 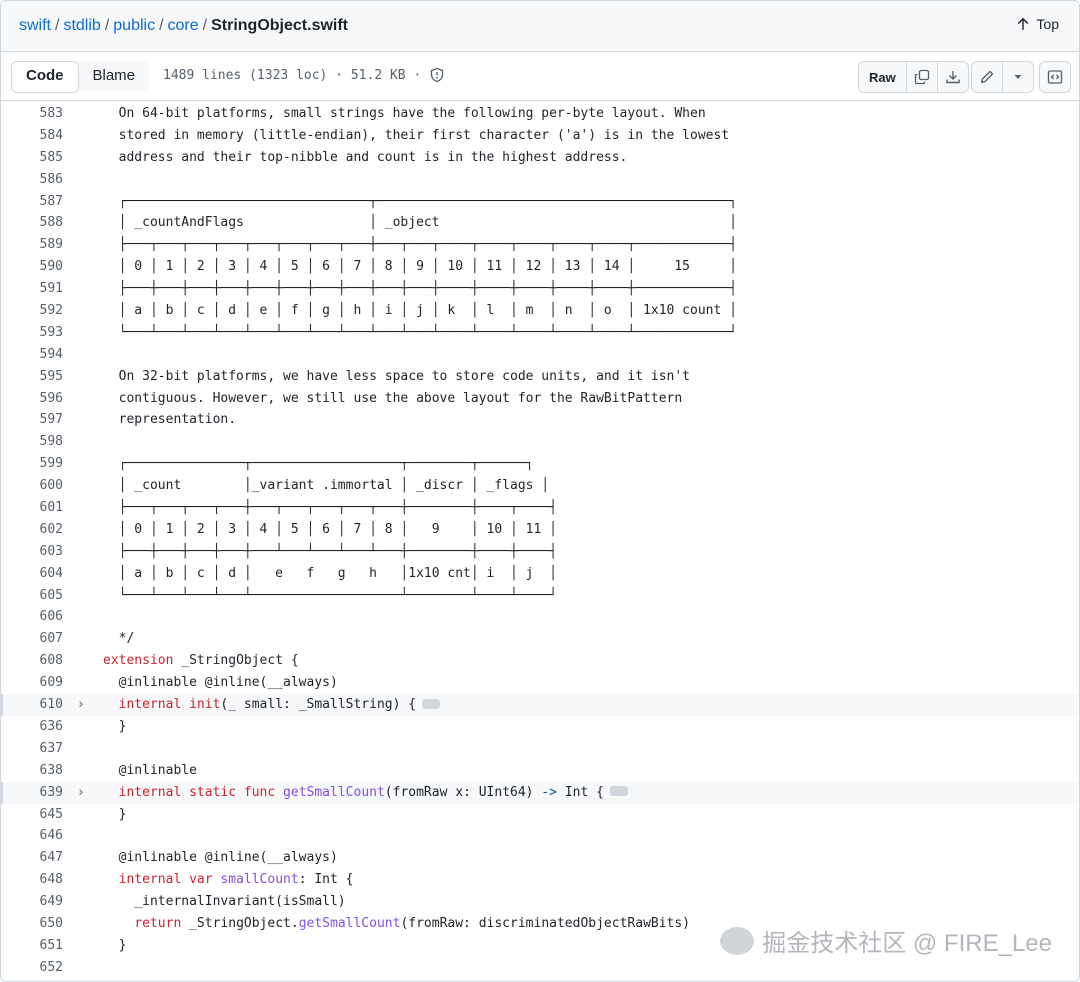 What do you see at coordinates (220, 858) in the screenshot?
I see `code-text: @inlinable @inline(__always)` at bounding box center [220, 858].